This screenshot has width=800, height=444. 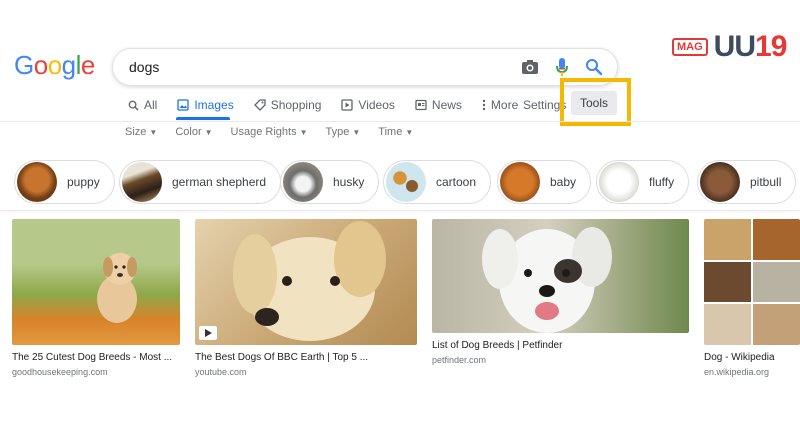 What do you see at coordinates (544, 182) in the screenshot?
I see `chip-baby: baby` at bounding box center [544, 182].